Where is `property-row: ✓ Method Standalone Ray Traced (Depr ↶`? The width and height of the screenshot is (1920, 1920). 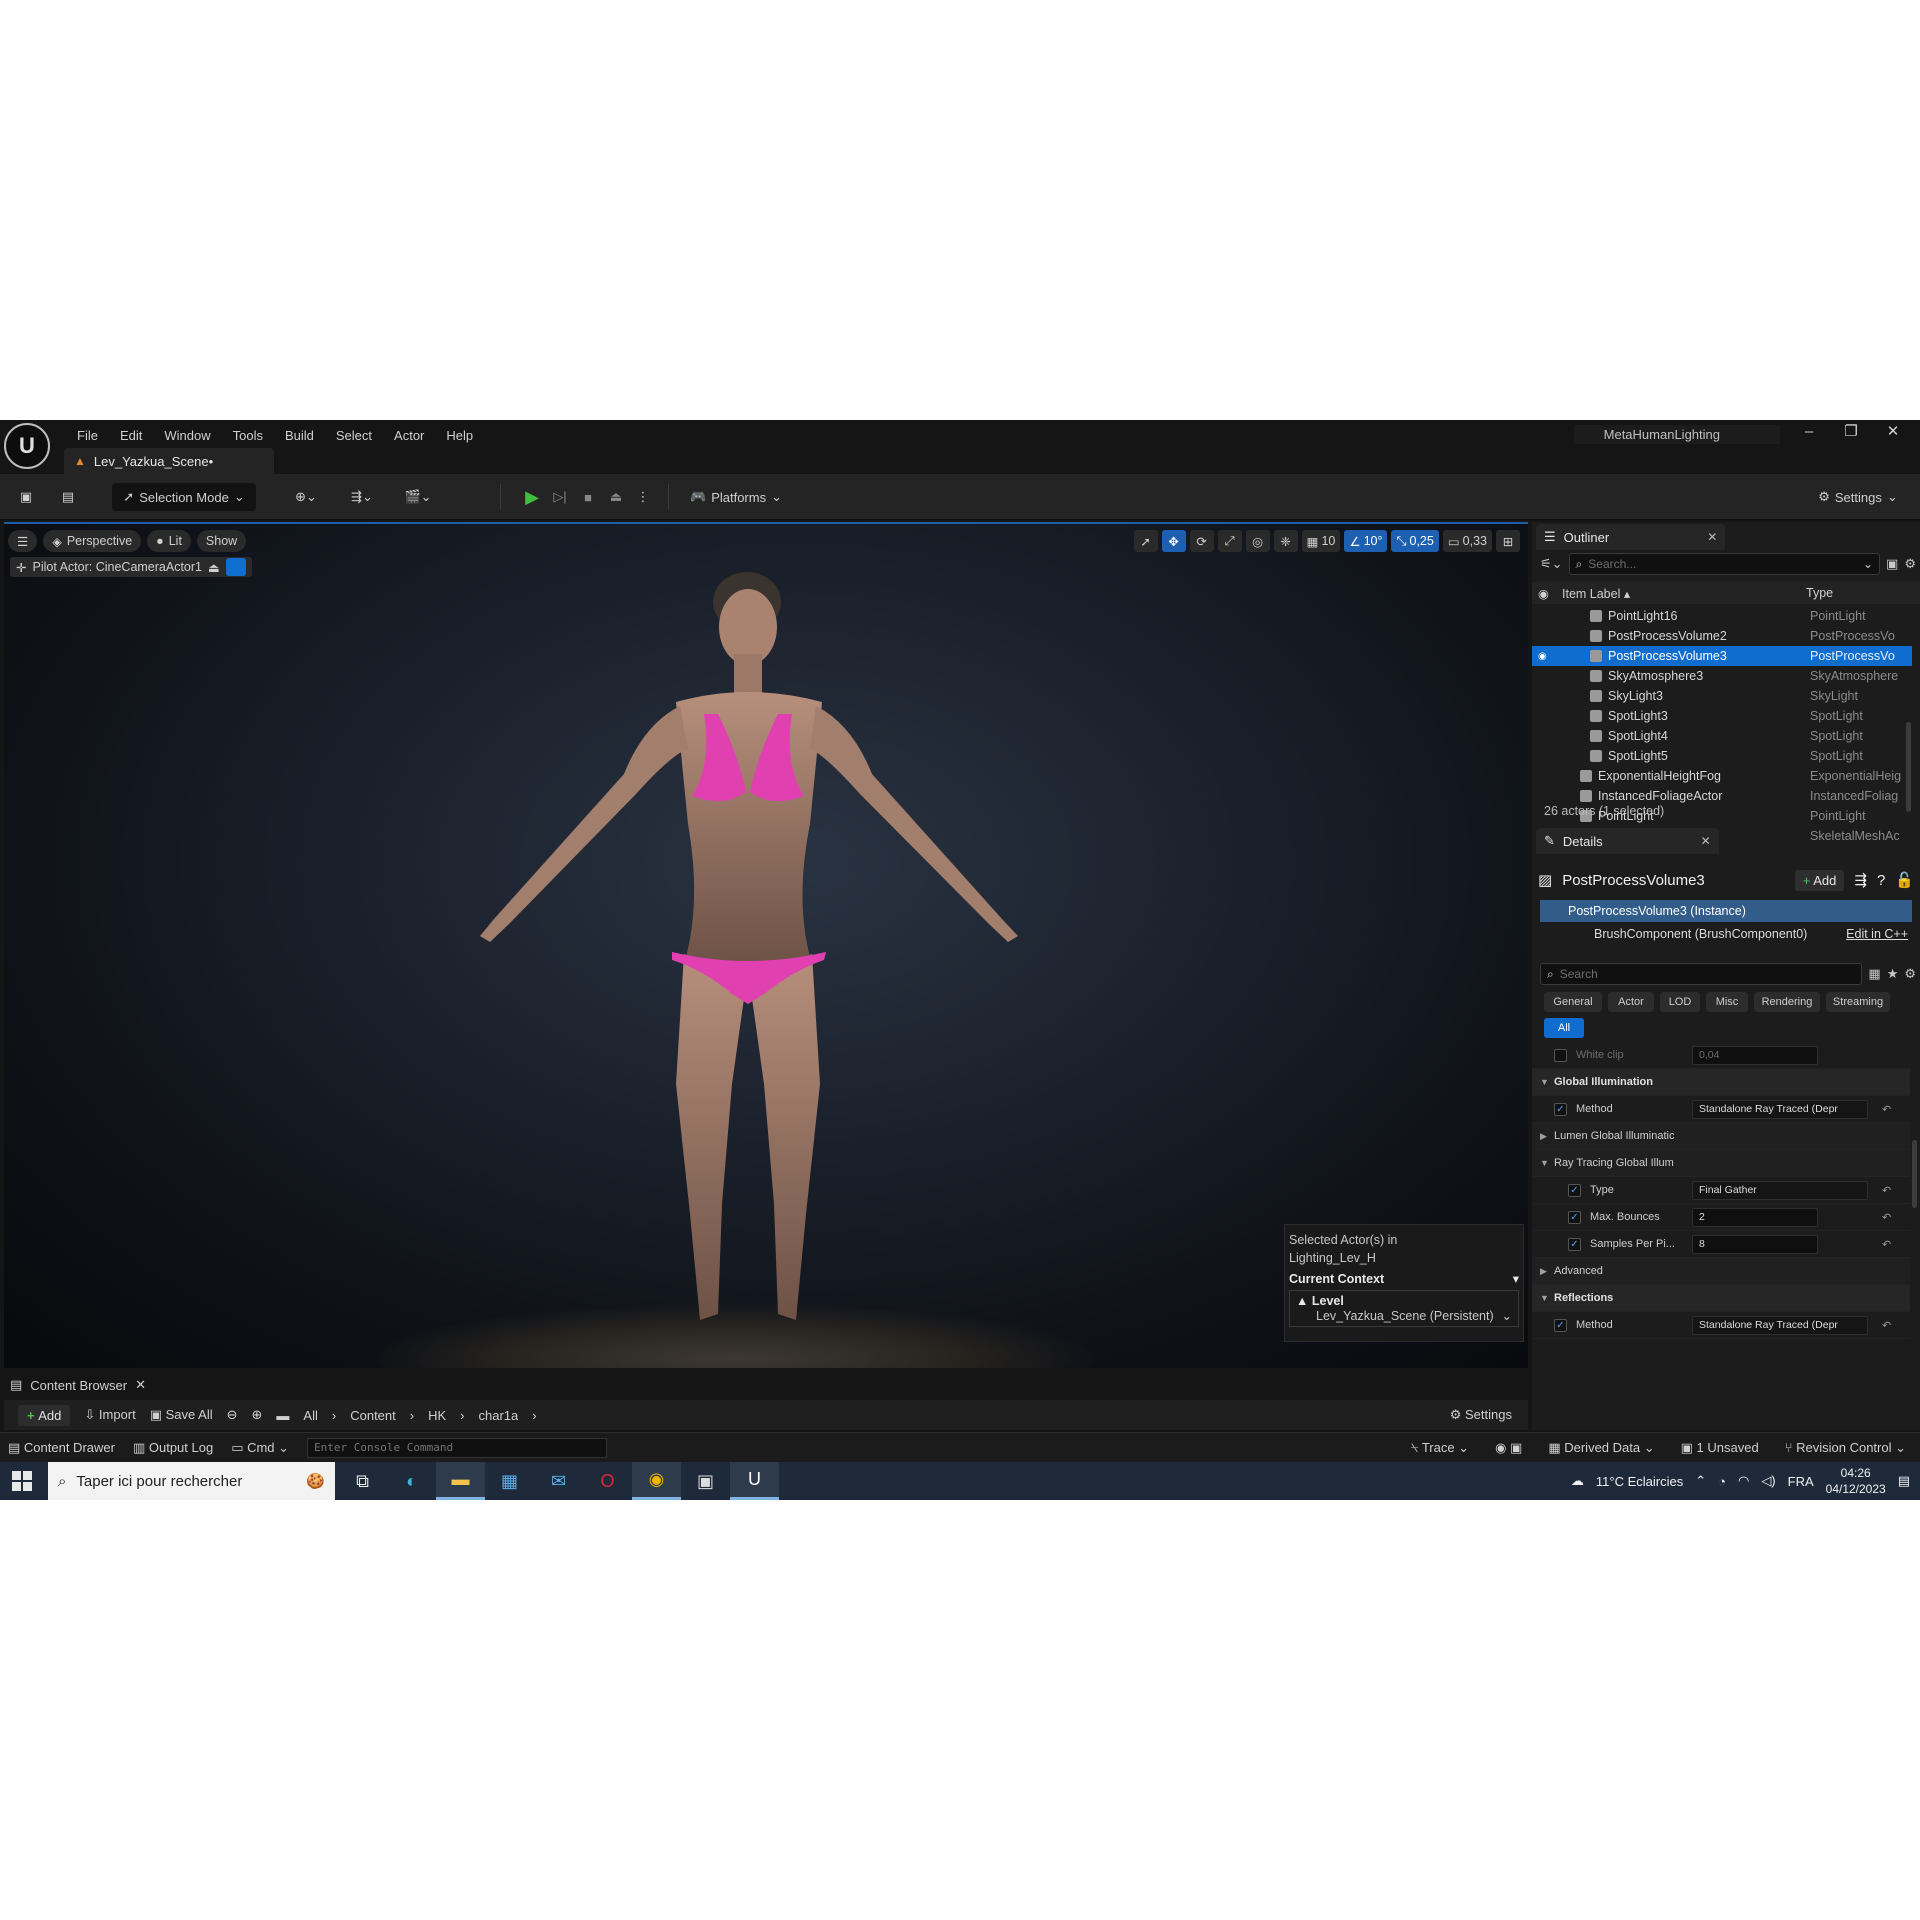 property-row: ✓ Method Standalone Ray Traced (Depr ↶ is located at coordinates (1721, 1325).